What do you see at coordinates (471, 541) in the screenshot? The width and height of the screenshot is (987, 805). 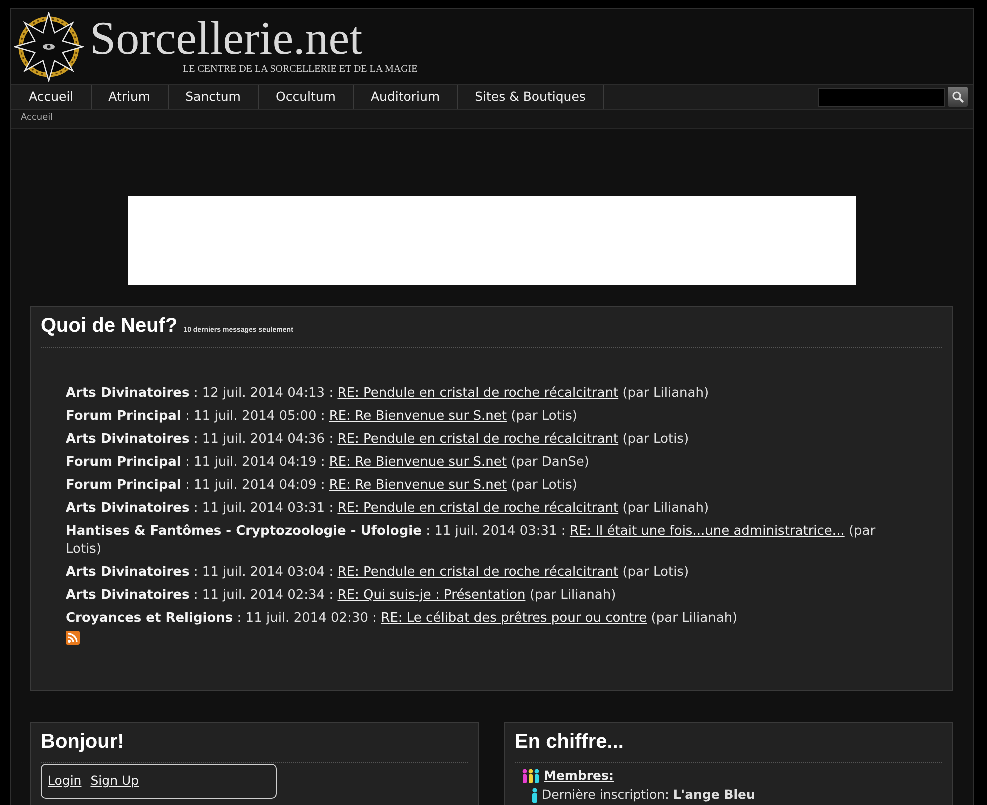 I see `post-entry: Hantises & Fantômes - Cryptozoologie - Ufologie : 11 juil. 2014 03:31 : RE: Il était une fois...une administratrice... (par Lotis)` at bounding box center [471, 541].